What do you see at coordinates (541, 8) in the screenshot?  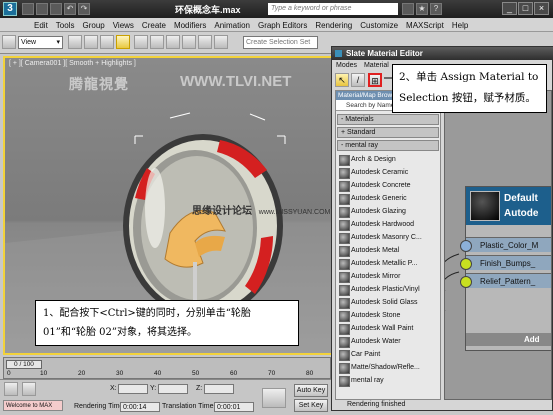 I see `close-button: ×` at bounding box center [541, 8].